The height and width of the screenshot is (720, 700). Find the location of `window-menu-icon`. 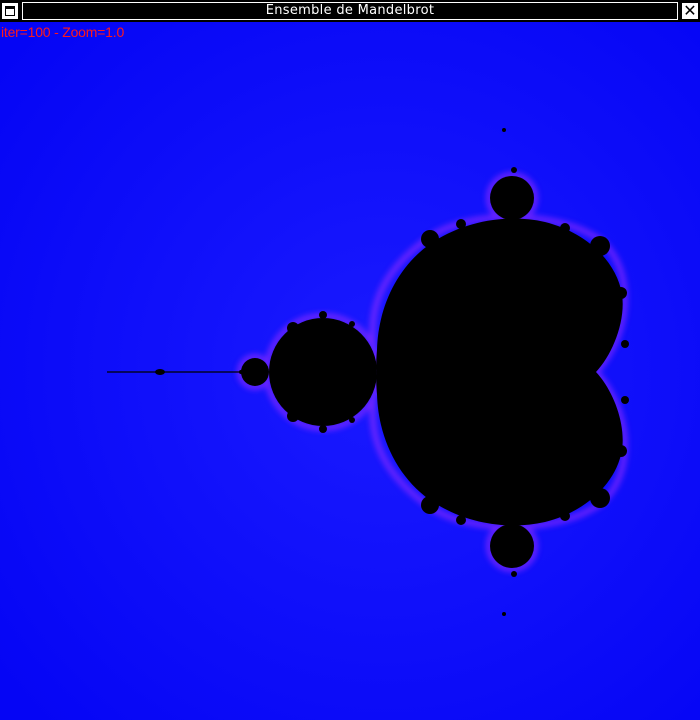

window-menu-icon is located at coordinates (10, 11).